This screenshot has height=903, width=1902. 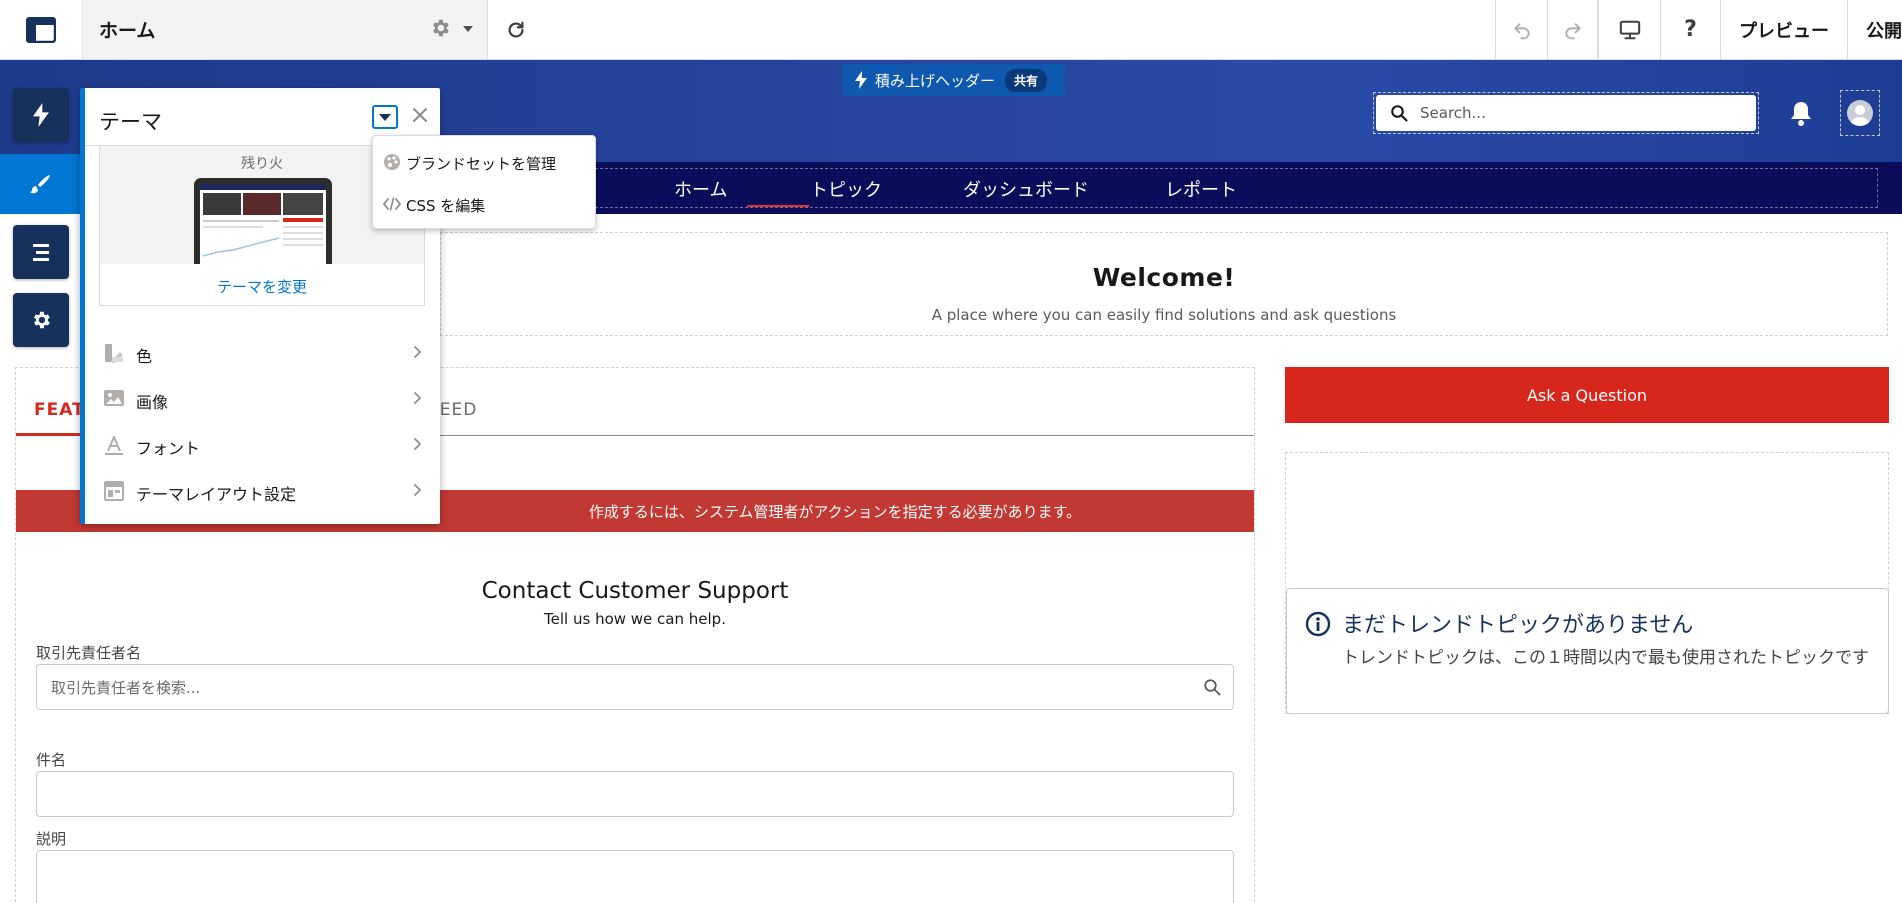 What do you see at coordinates (144, 356) in the screenshot?
I see `theme-item-label: 色` at bounding box center [144, 356].